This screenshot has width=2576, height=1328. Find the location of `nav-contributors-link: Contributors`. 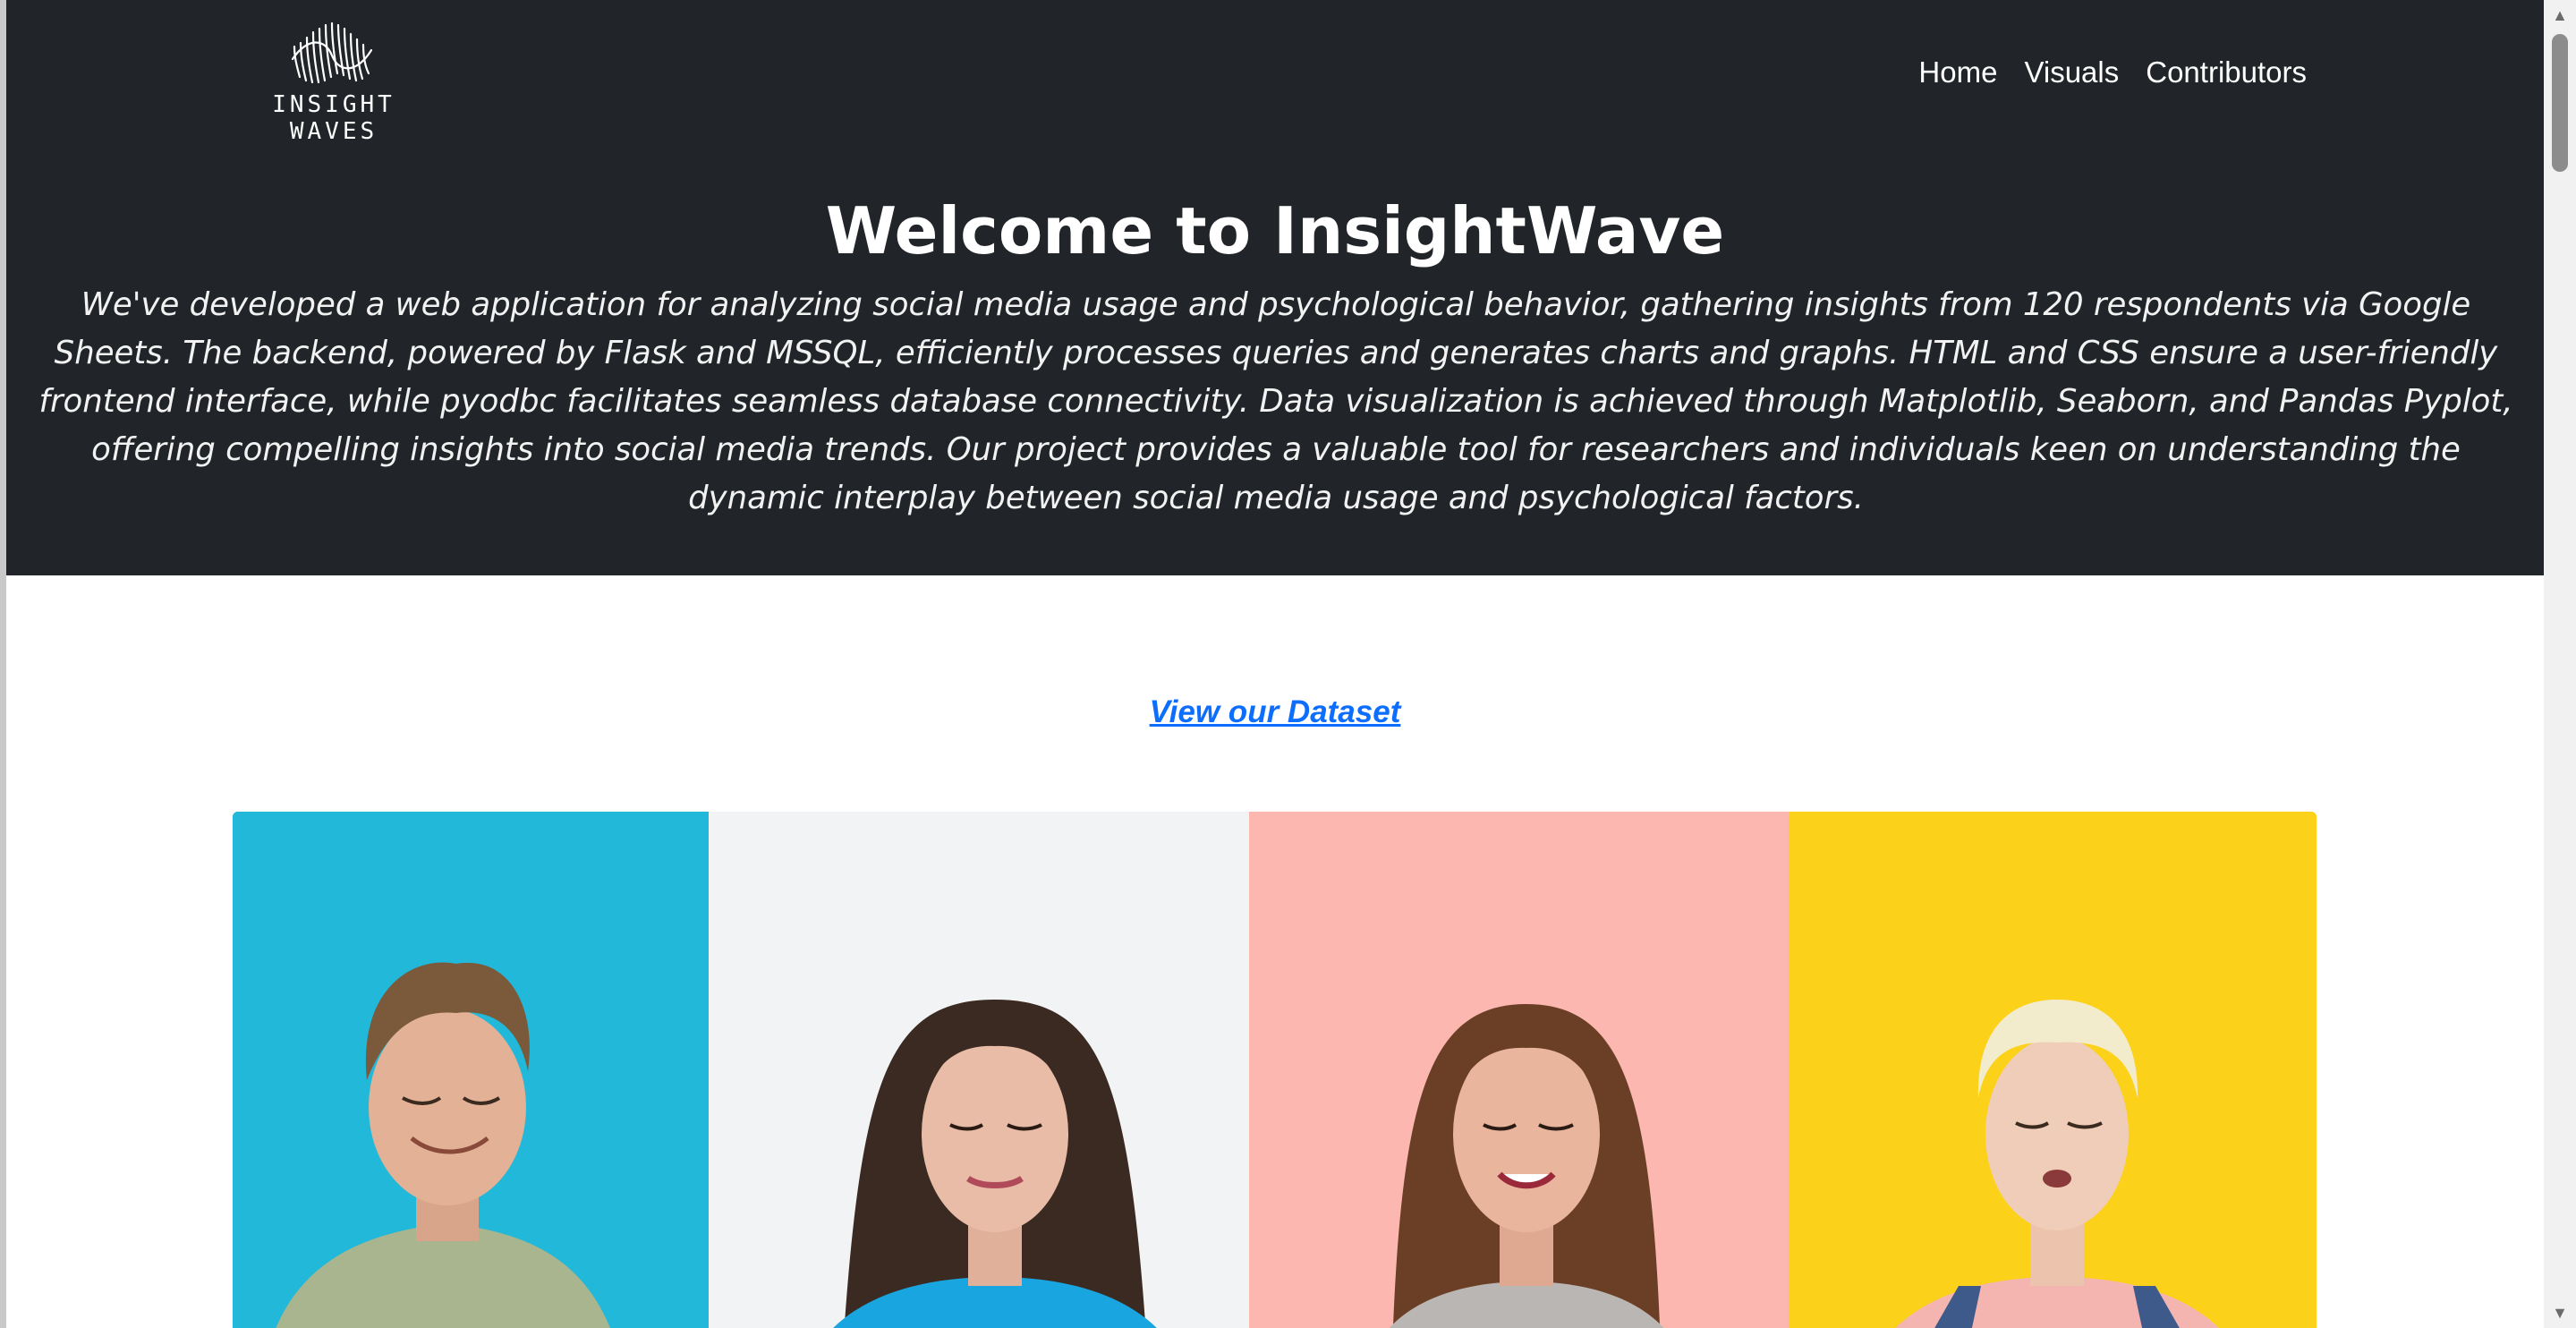

nav-contributors-link: Contributors is located at coordinates (2226, 72).